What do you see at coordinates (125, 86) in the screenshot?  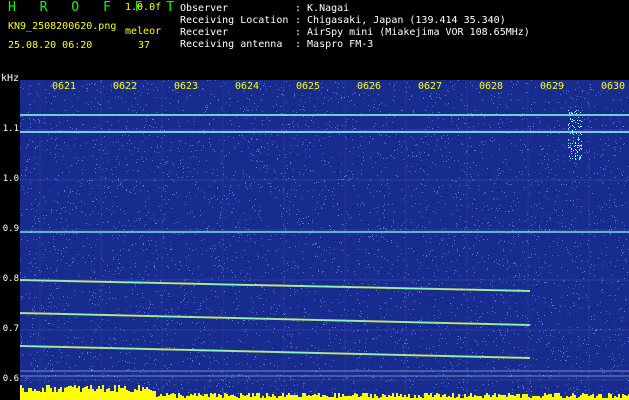 I see `x-tick-label-0622: 0622` at bounding box center [125, 86].